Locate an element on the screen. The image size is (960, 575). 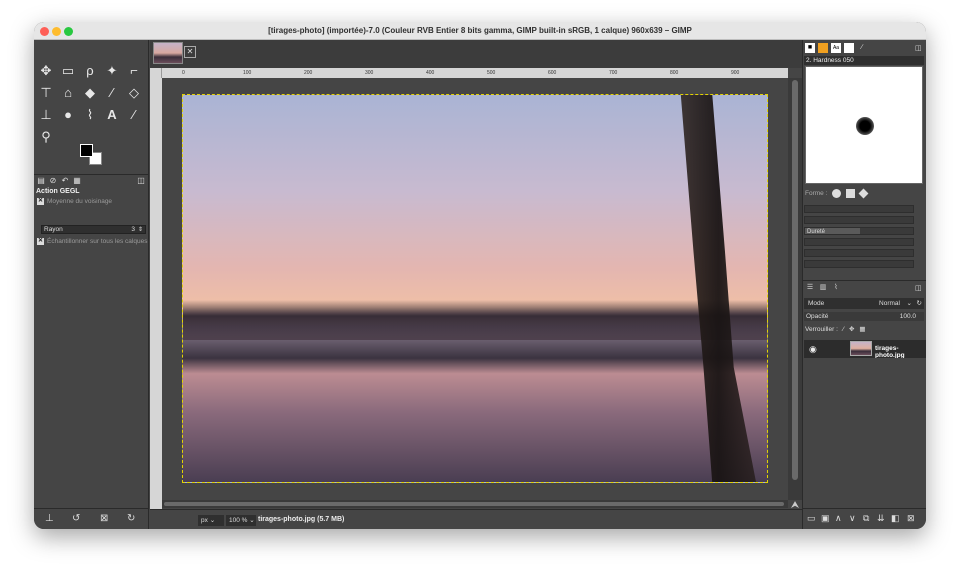
restore-options-icon: ↺ is located at coordinates (76, 518).